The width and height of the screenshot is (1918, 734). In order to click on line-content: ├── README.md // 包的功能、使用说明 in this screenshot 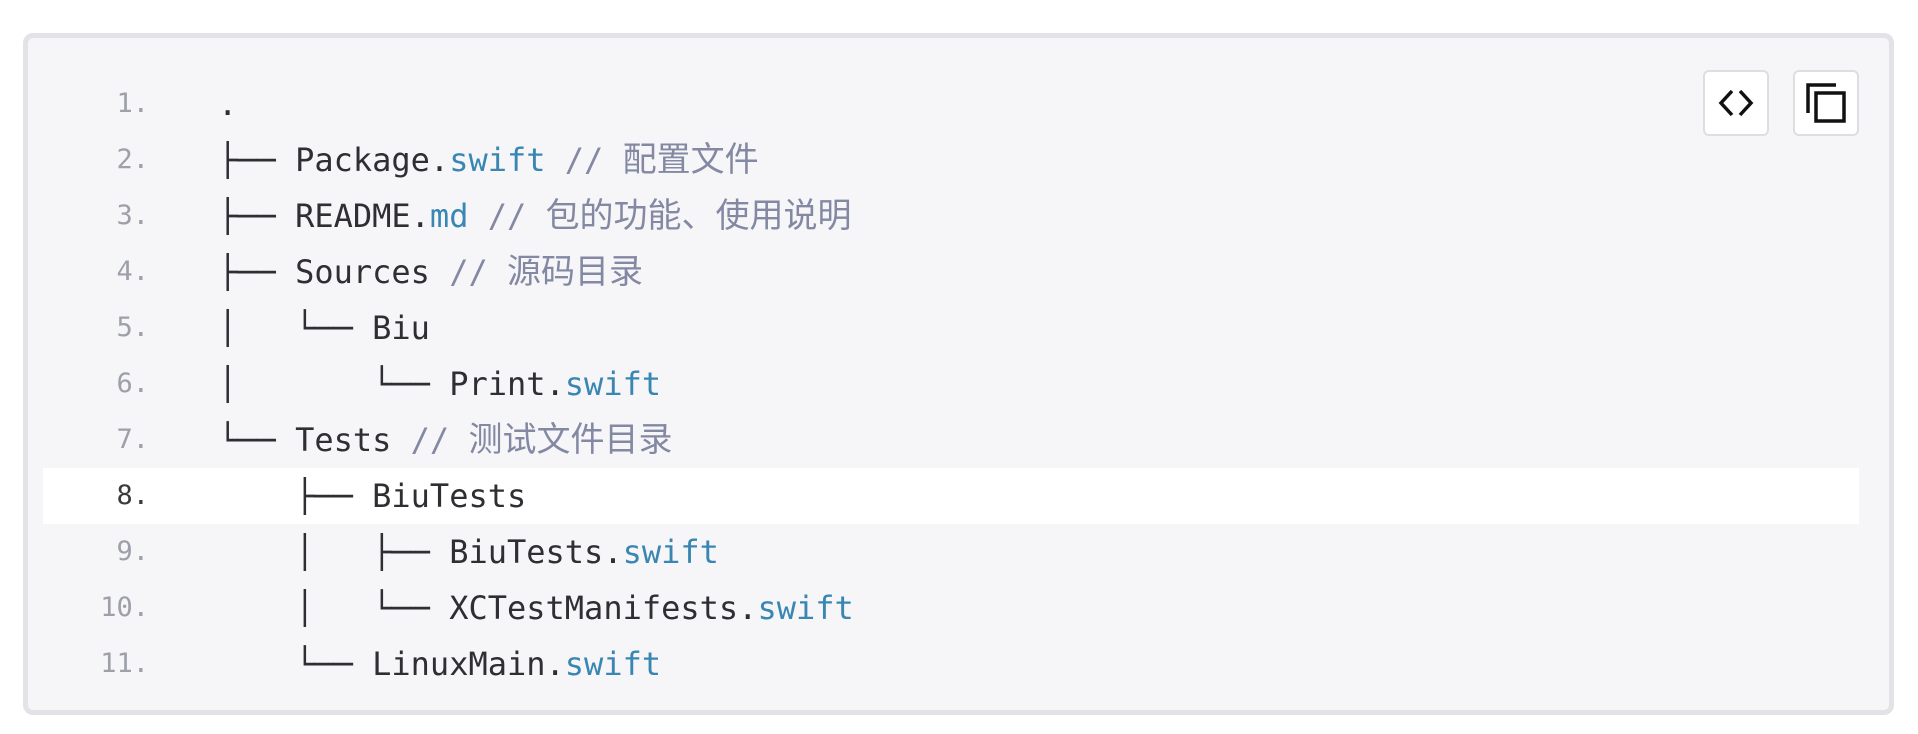, I will do `click(535, 216)`.